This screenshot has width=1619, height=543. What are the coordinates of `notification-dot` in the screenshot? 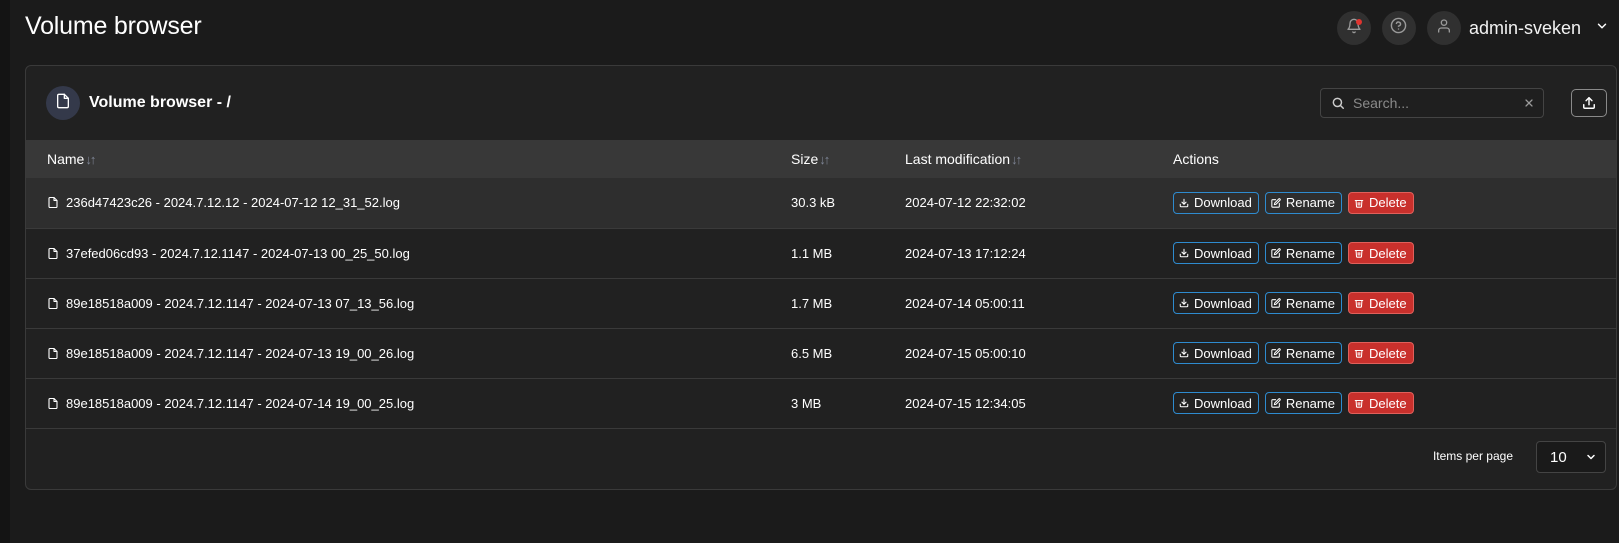 It's located at (1358, 22).